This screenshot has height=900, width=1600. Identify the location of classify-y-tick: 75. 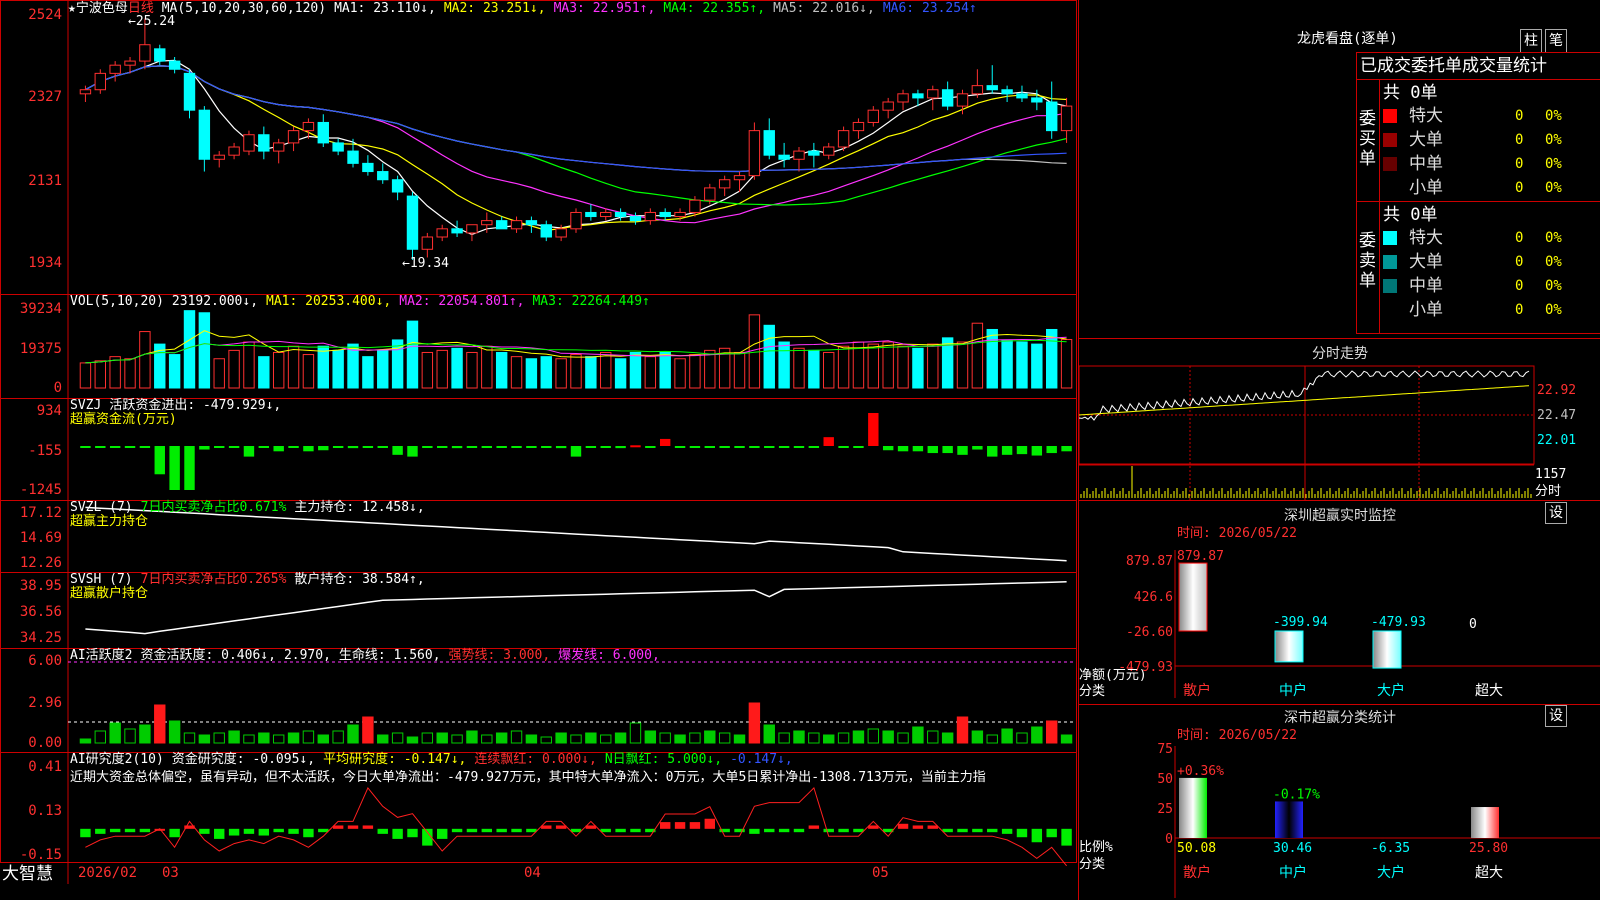
(1165, 749).